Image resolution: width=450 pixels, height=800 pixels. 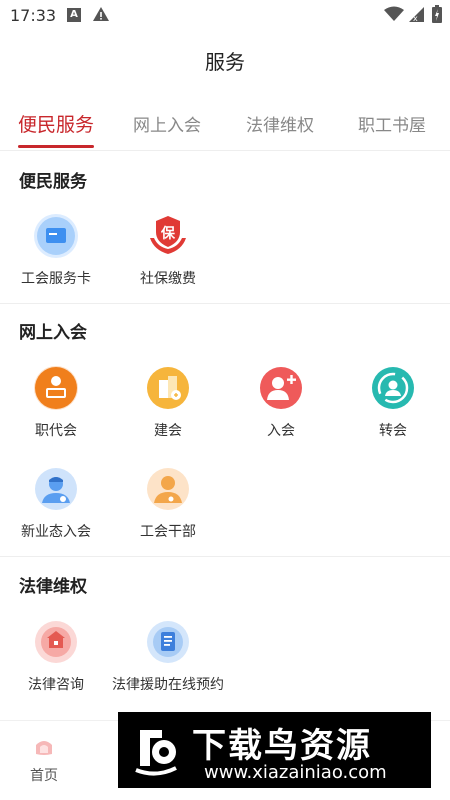 I want to click on grid-item-social-insurance: 保 社保缴费, so click(x=168, y=251).